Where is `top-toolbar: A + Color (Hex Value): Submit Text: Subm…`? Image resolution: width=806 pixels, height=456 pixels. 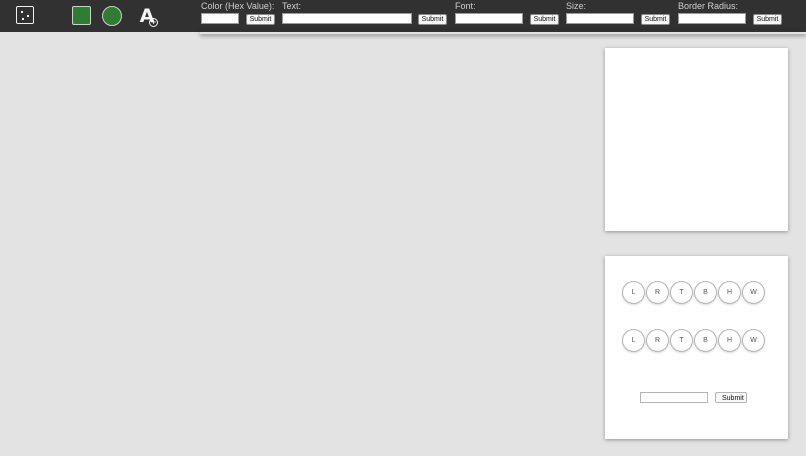
top-toolbar: A + Color (Hex Value): Submit Text: Subm… is located at coordinates (403, 16).